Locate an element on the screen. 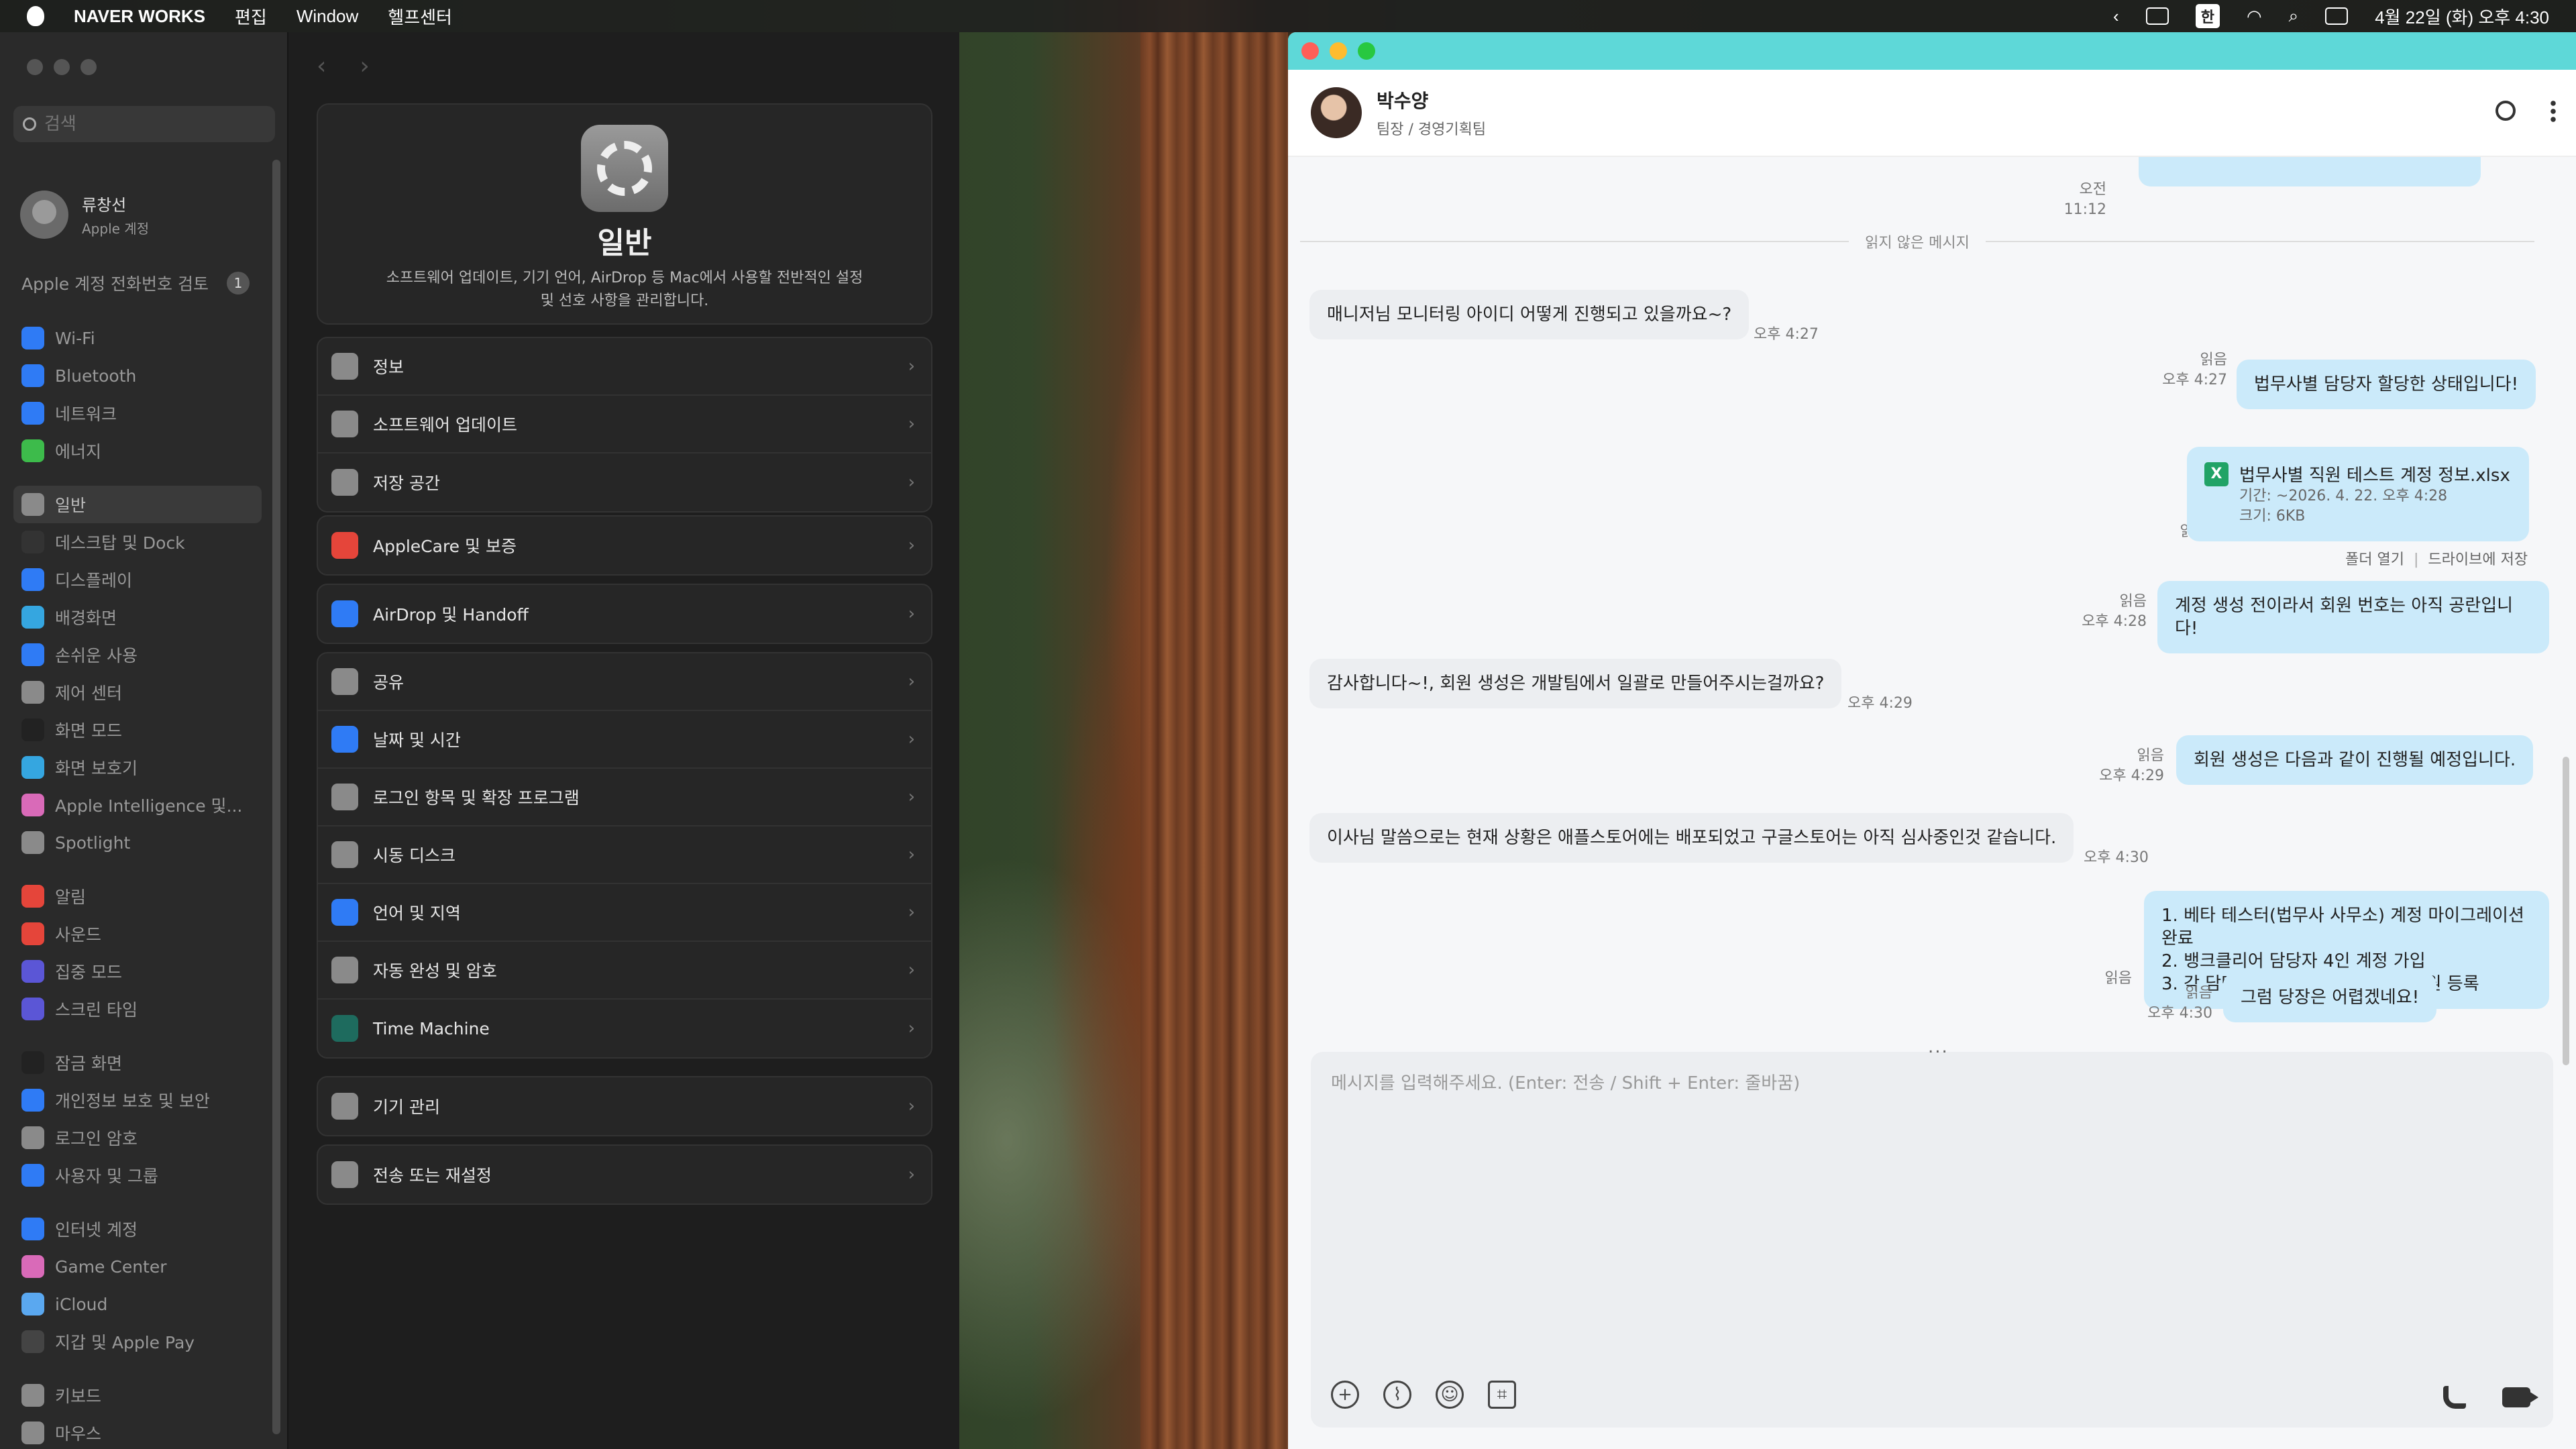 Image resolution: width=2576 pixels, height=1449 pixels. save-to-drive-link: 드라이브에 저장 is located at coordinates (2478, 559).